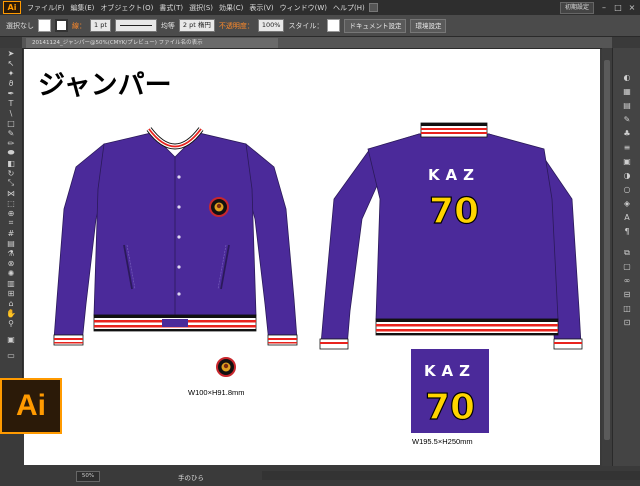  What do you see at coordinates (627, 175) in the screenshot?
I see `transparency-panel-icon: ◑` at bounding box center [627, 175].